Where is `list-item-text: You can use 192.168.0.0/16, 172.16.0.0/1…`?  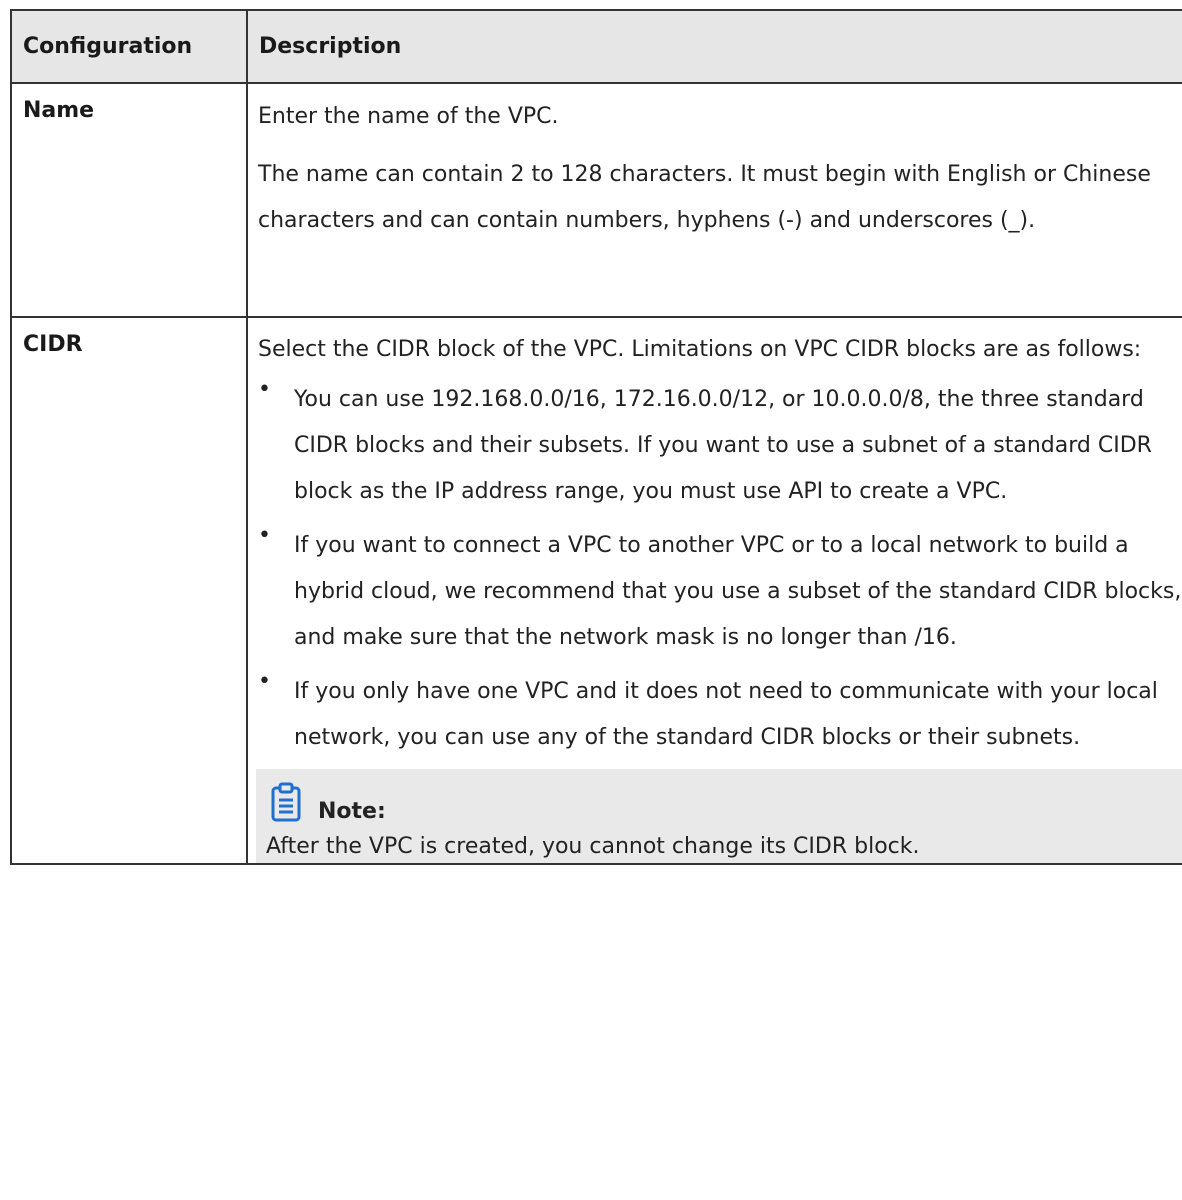
list-item-text: You can use 192.168.0.0/16, 172.16.0.0/1… is located at coordinates (723, 445).